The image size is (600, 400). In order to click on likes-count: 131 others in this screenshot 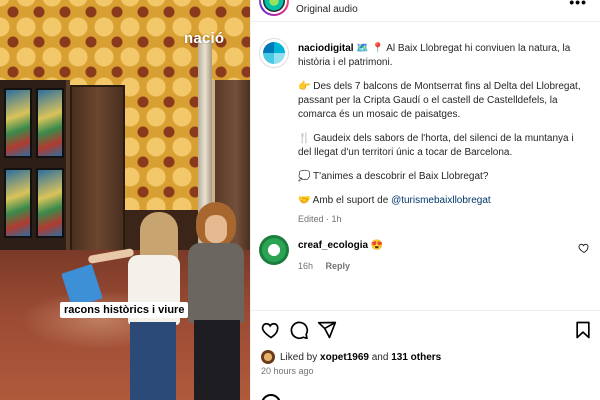, I will do `click(416, 357)`.